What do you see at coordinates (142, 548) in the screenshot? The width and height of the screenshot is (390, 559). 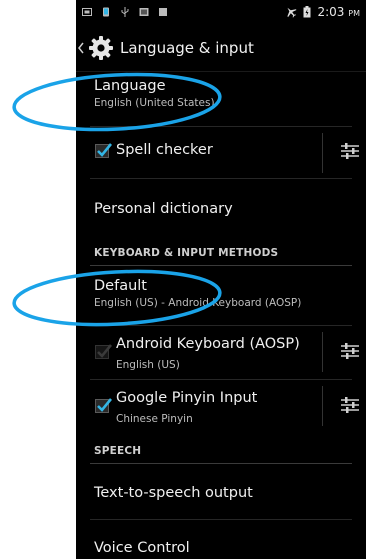 I see `voice-control-title: Voice Control` at bounding box center [142, 548].